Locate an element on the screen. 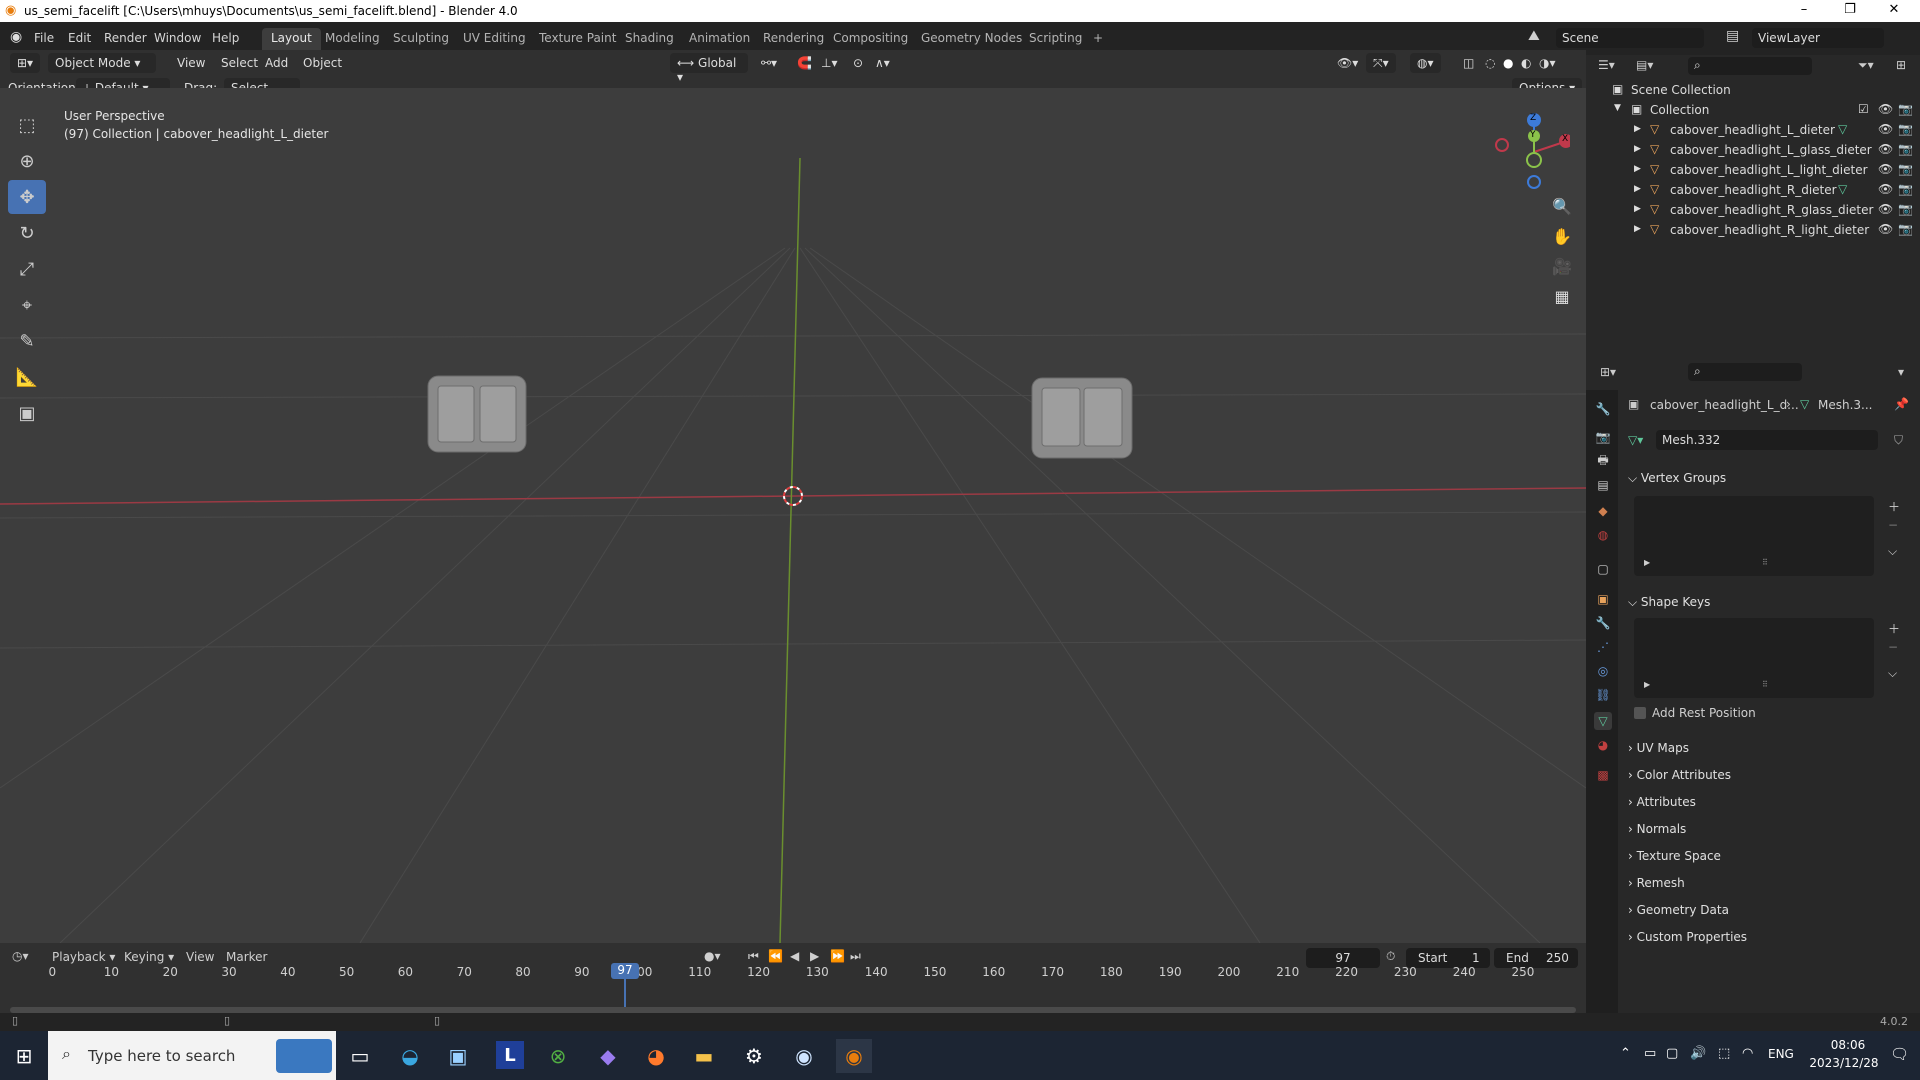 This screenshot has height=1080, width=1920. clock-date: 2023/12/28 is located at coordinates (1844, 1063).